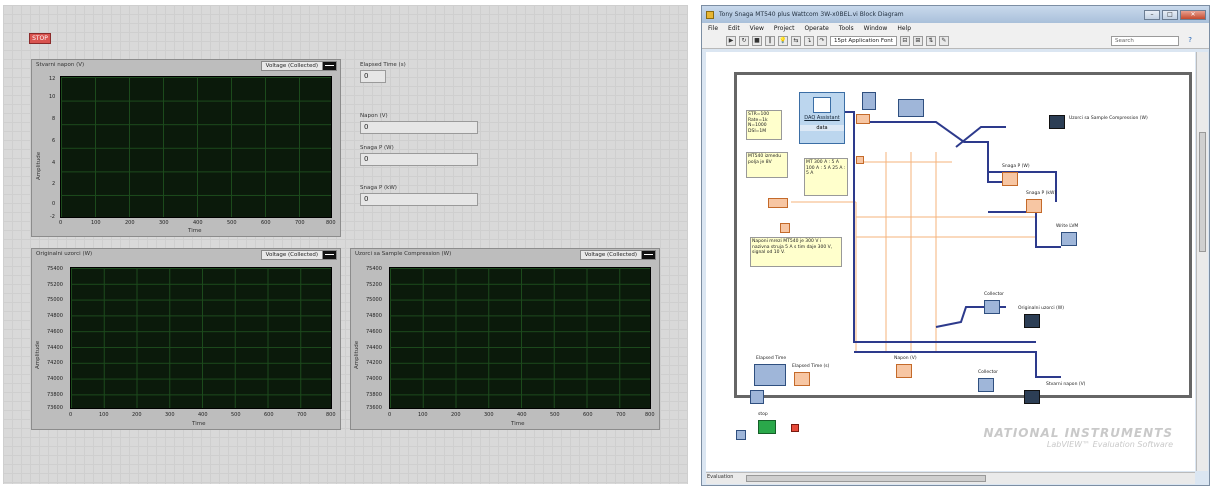 This screenshot has width=1211, height=489. I want to click on run-arrow-icon: ▶, so click(731, 41).